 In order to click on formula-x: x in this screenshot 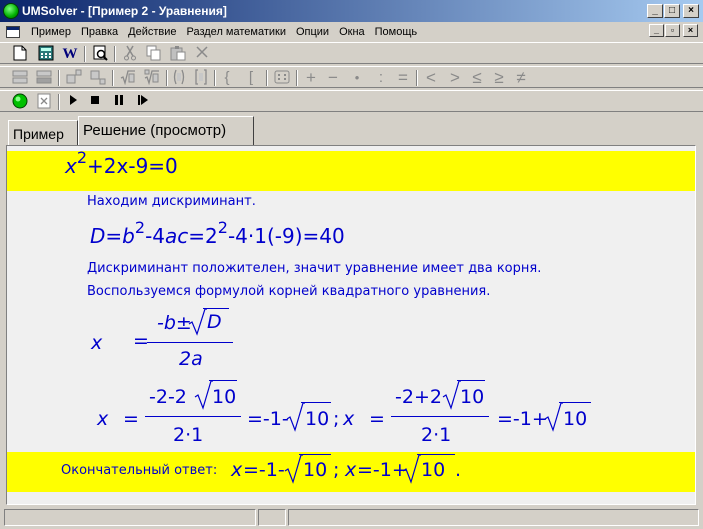, I will do `click(97, 343)`.